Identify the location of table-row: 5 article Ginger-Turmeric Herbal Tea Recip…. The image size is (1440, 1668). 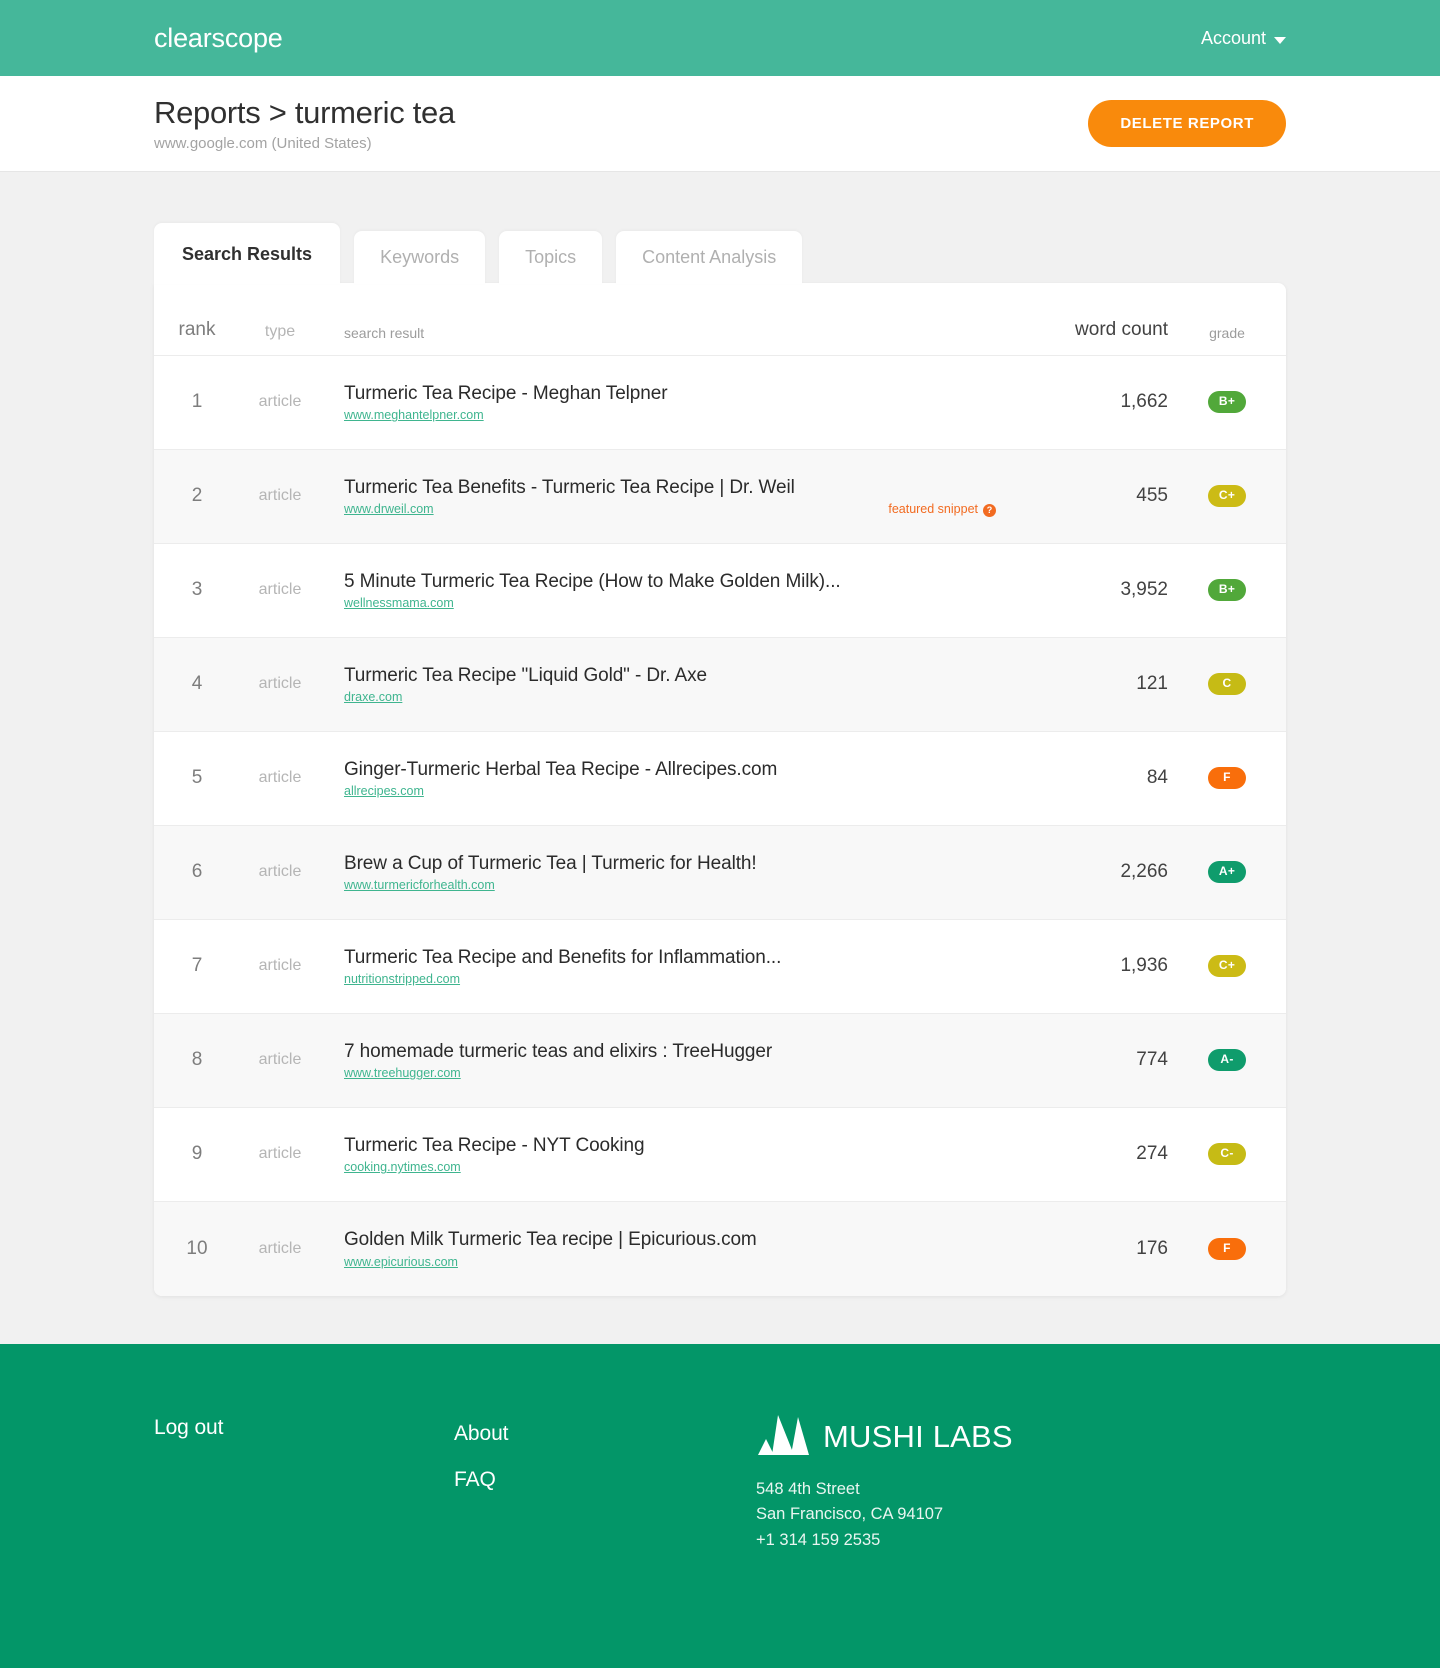
(720, 779).